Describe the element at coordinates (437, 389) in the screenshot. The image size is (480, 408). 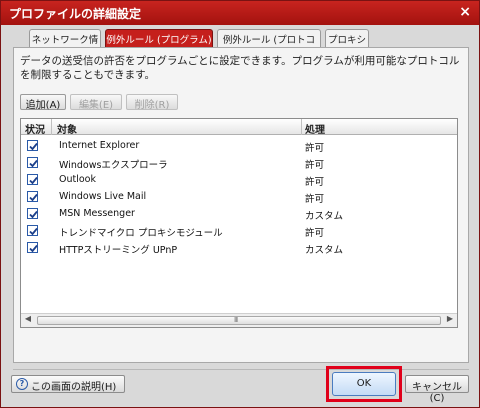
I see `cancel-button: キャンセル(C)` at that location.